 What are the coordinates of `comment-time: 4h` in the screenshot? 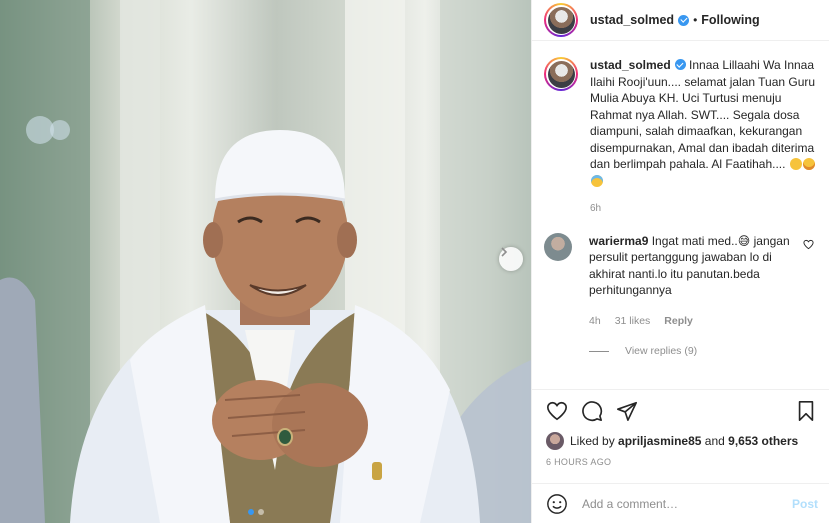 It's located at (595, 321).